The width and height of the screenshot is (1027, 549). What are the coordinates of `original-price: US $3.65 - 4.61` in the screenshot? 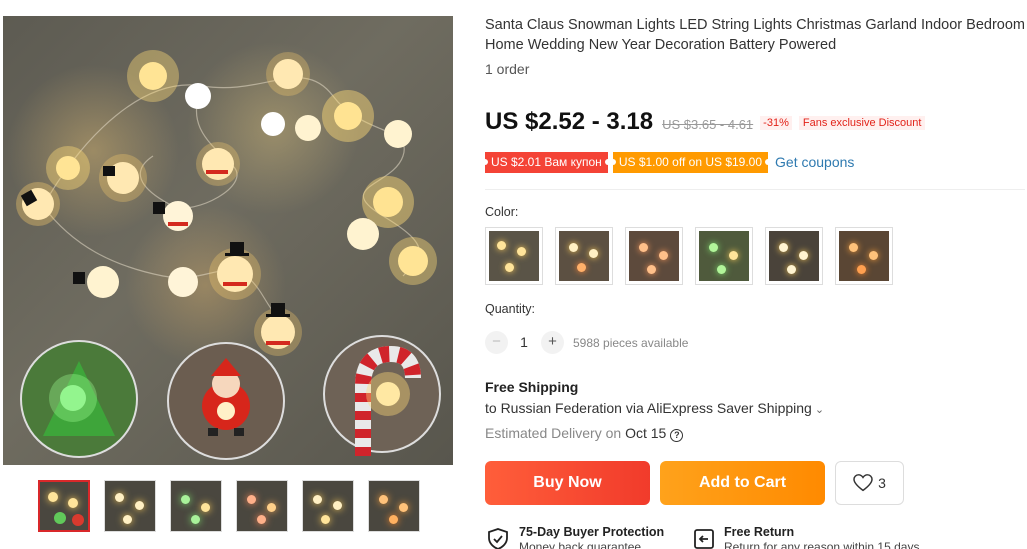 It's located at (708, 124).